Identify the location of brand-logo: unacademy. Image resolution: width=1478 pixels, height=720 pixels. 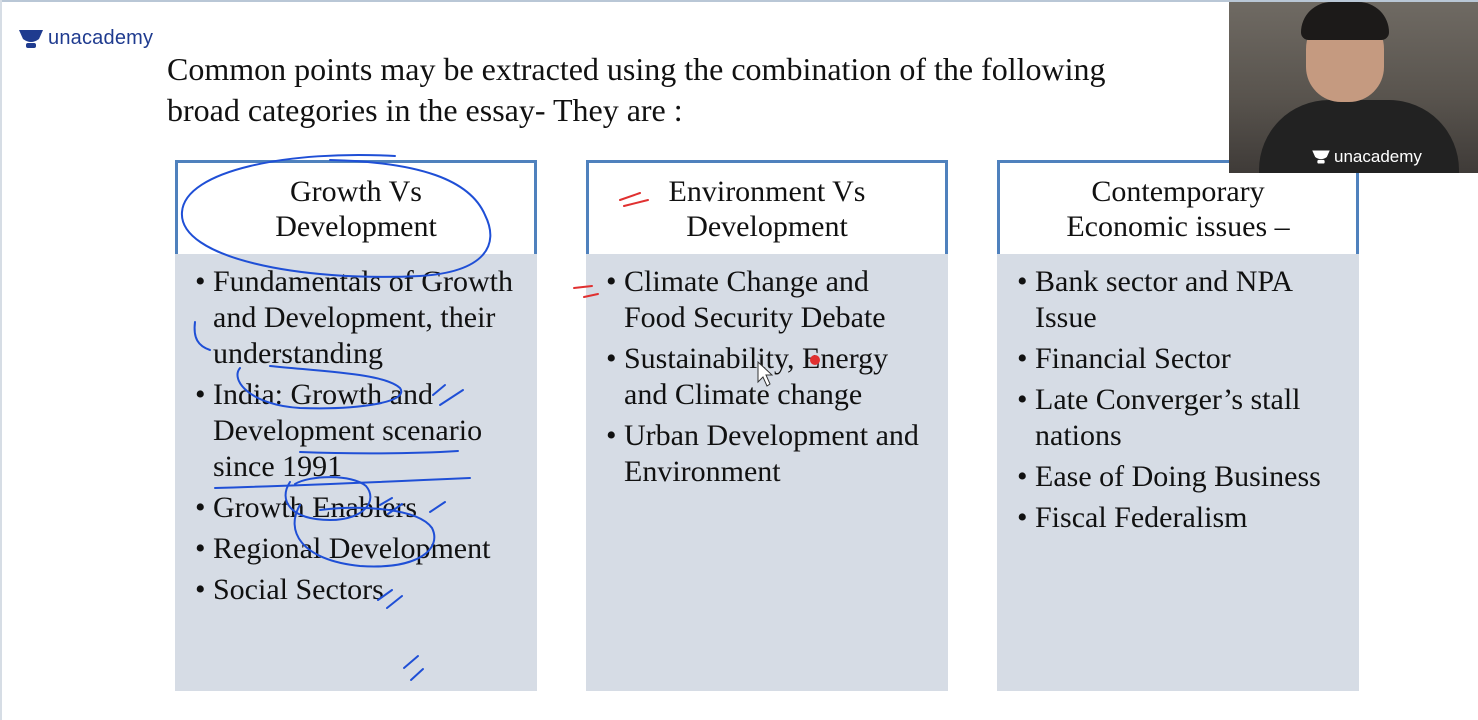
(85, 38).